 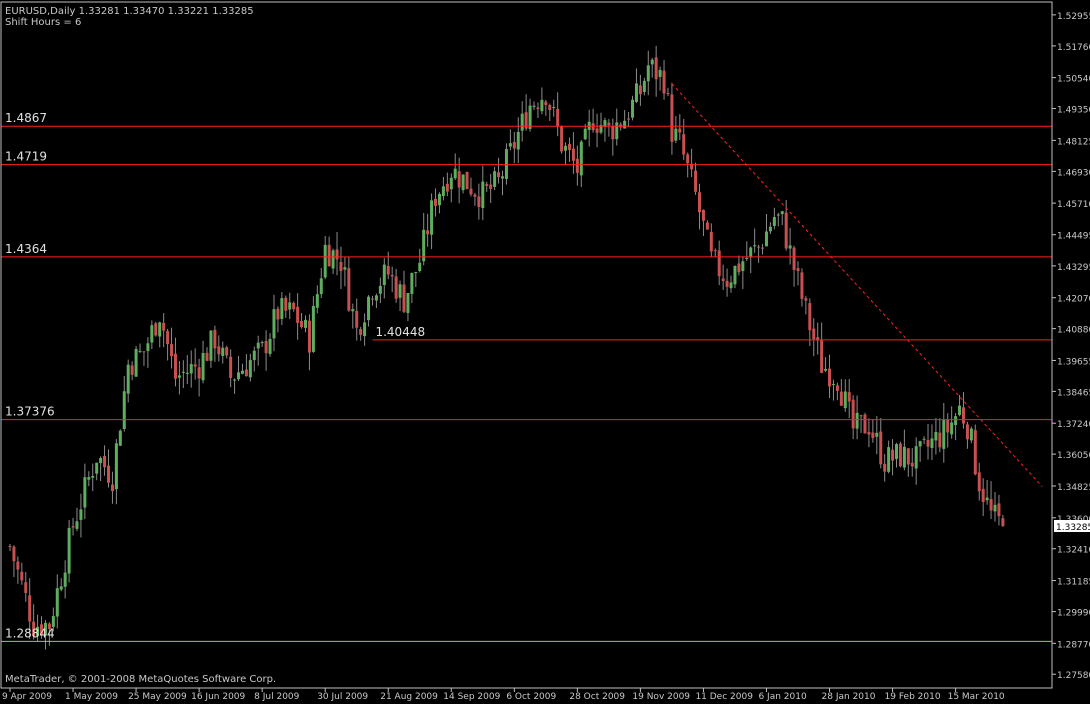 What do you see at coordinates (1073, 676) in the screenshot?
I see `price-tick-label: 1.27580` at bounding box center [1073, 676].